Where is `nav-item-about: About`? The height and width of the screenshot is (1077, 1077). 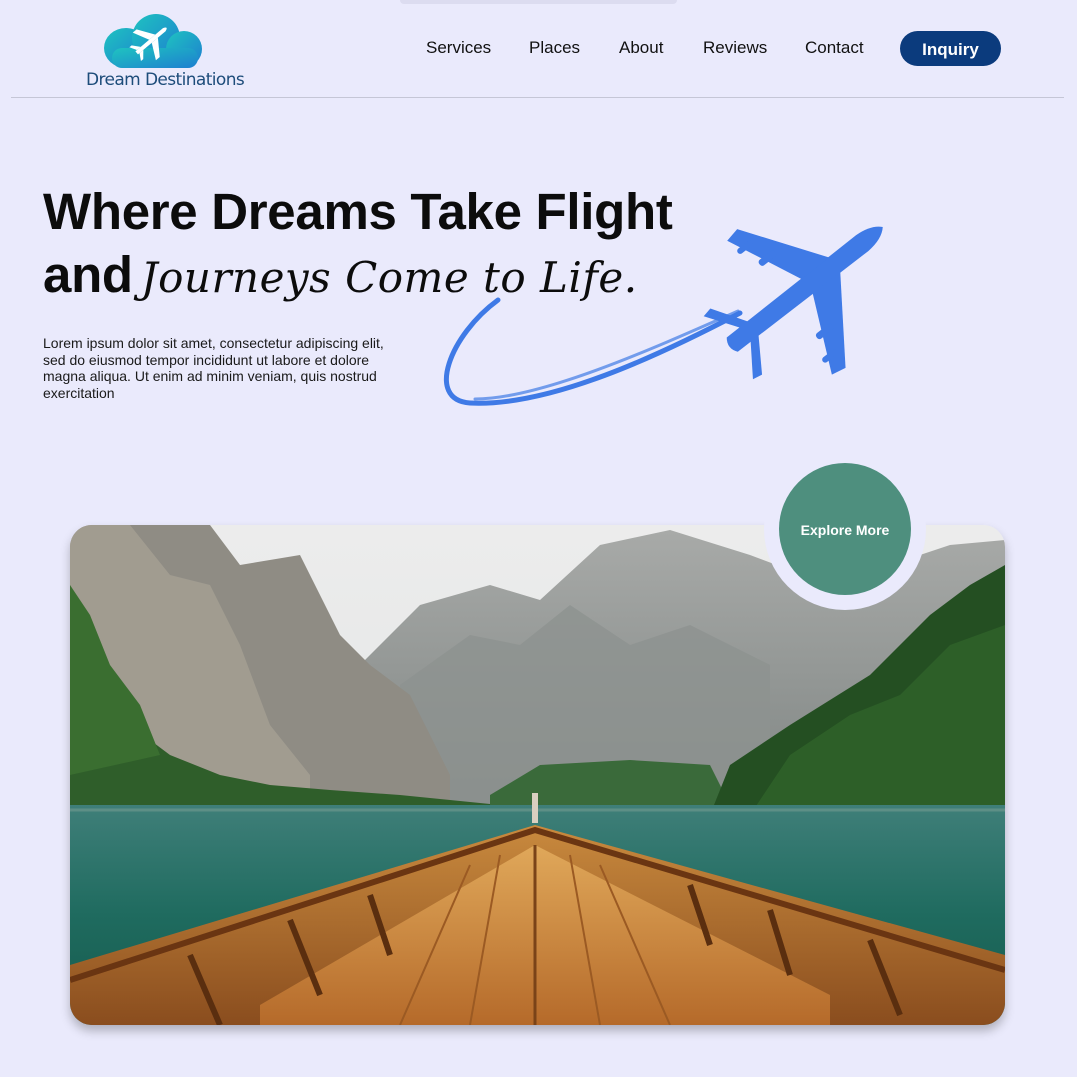
nav-item-about: About is located at coordinates (641, 48).